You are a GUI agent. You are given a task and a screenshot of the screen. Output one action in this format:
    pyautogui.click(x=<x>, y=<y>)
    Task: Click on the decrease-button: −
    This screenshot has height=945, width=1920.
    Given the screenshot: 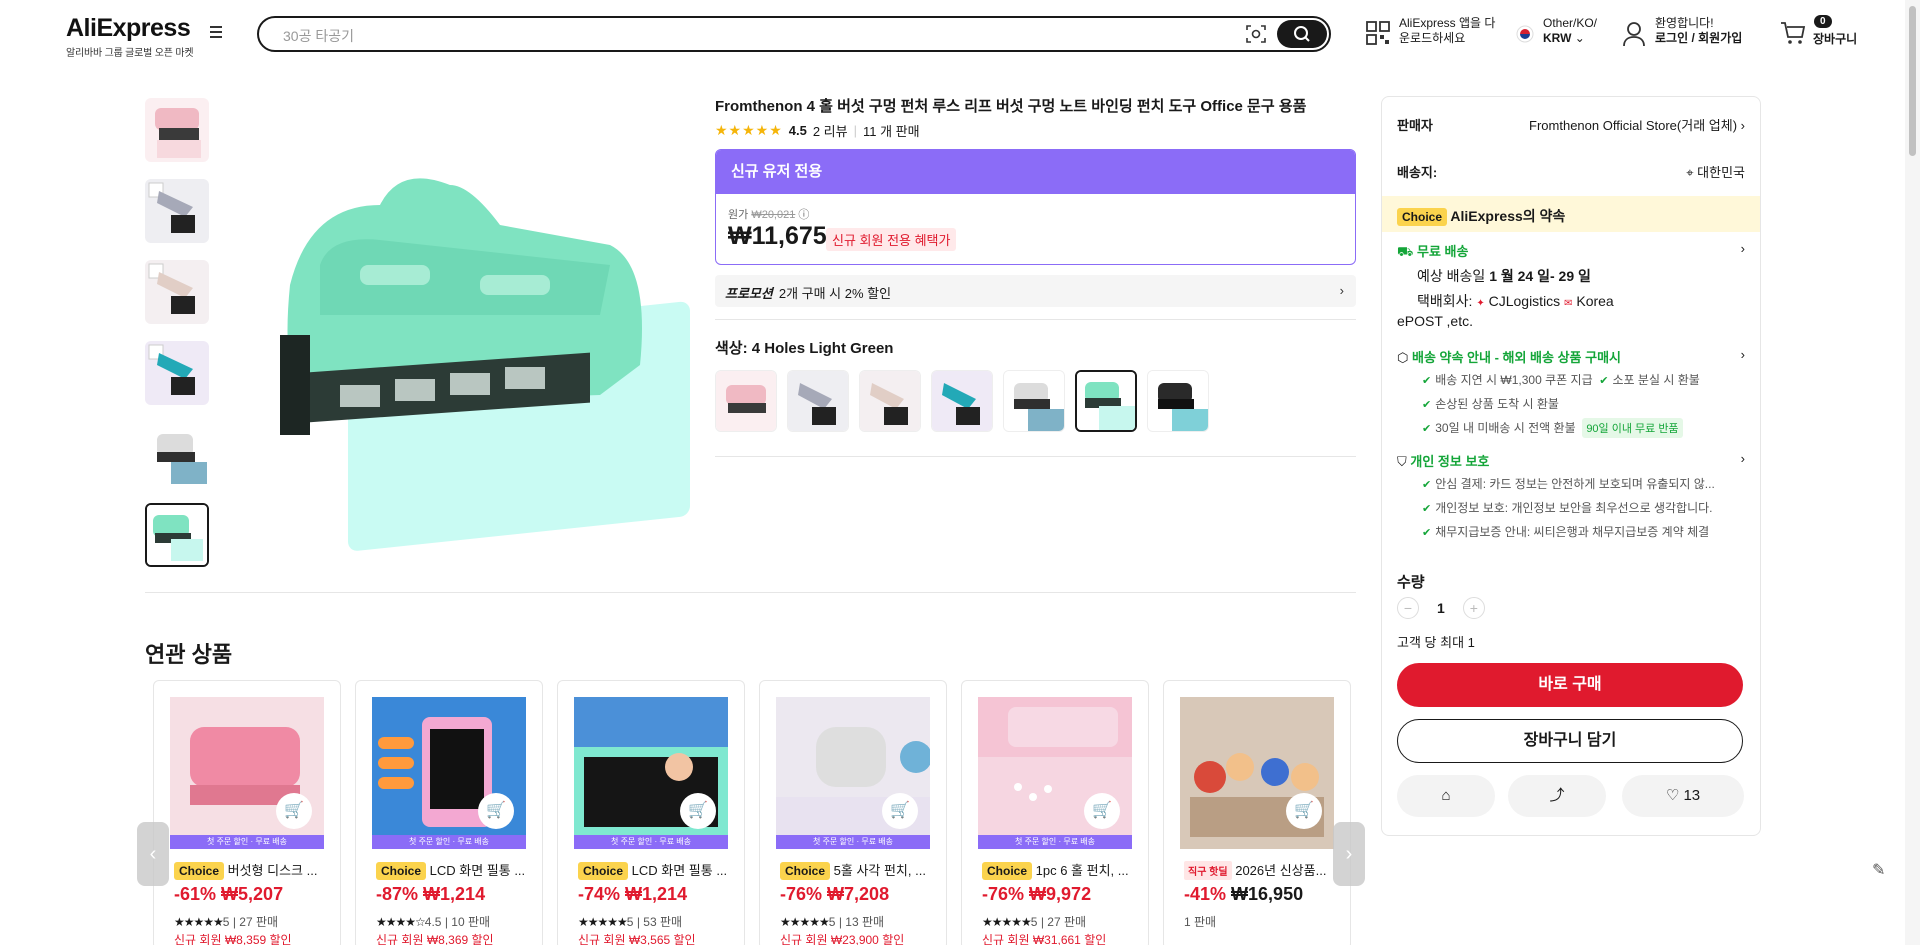 What is the action you would take?
    pyautogui.click(x=1408, y=608)
    